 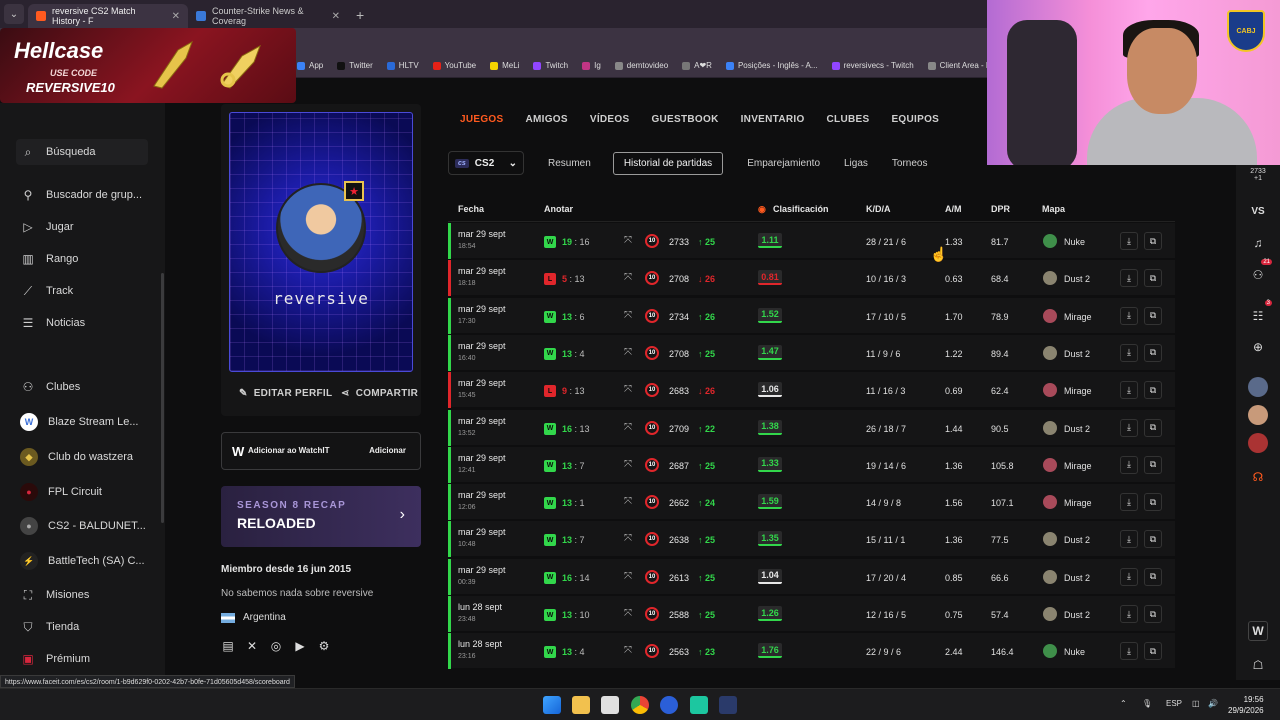 I want to click on add-icon: ⊕, so click(x=1258, y=347).